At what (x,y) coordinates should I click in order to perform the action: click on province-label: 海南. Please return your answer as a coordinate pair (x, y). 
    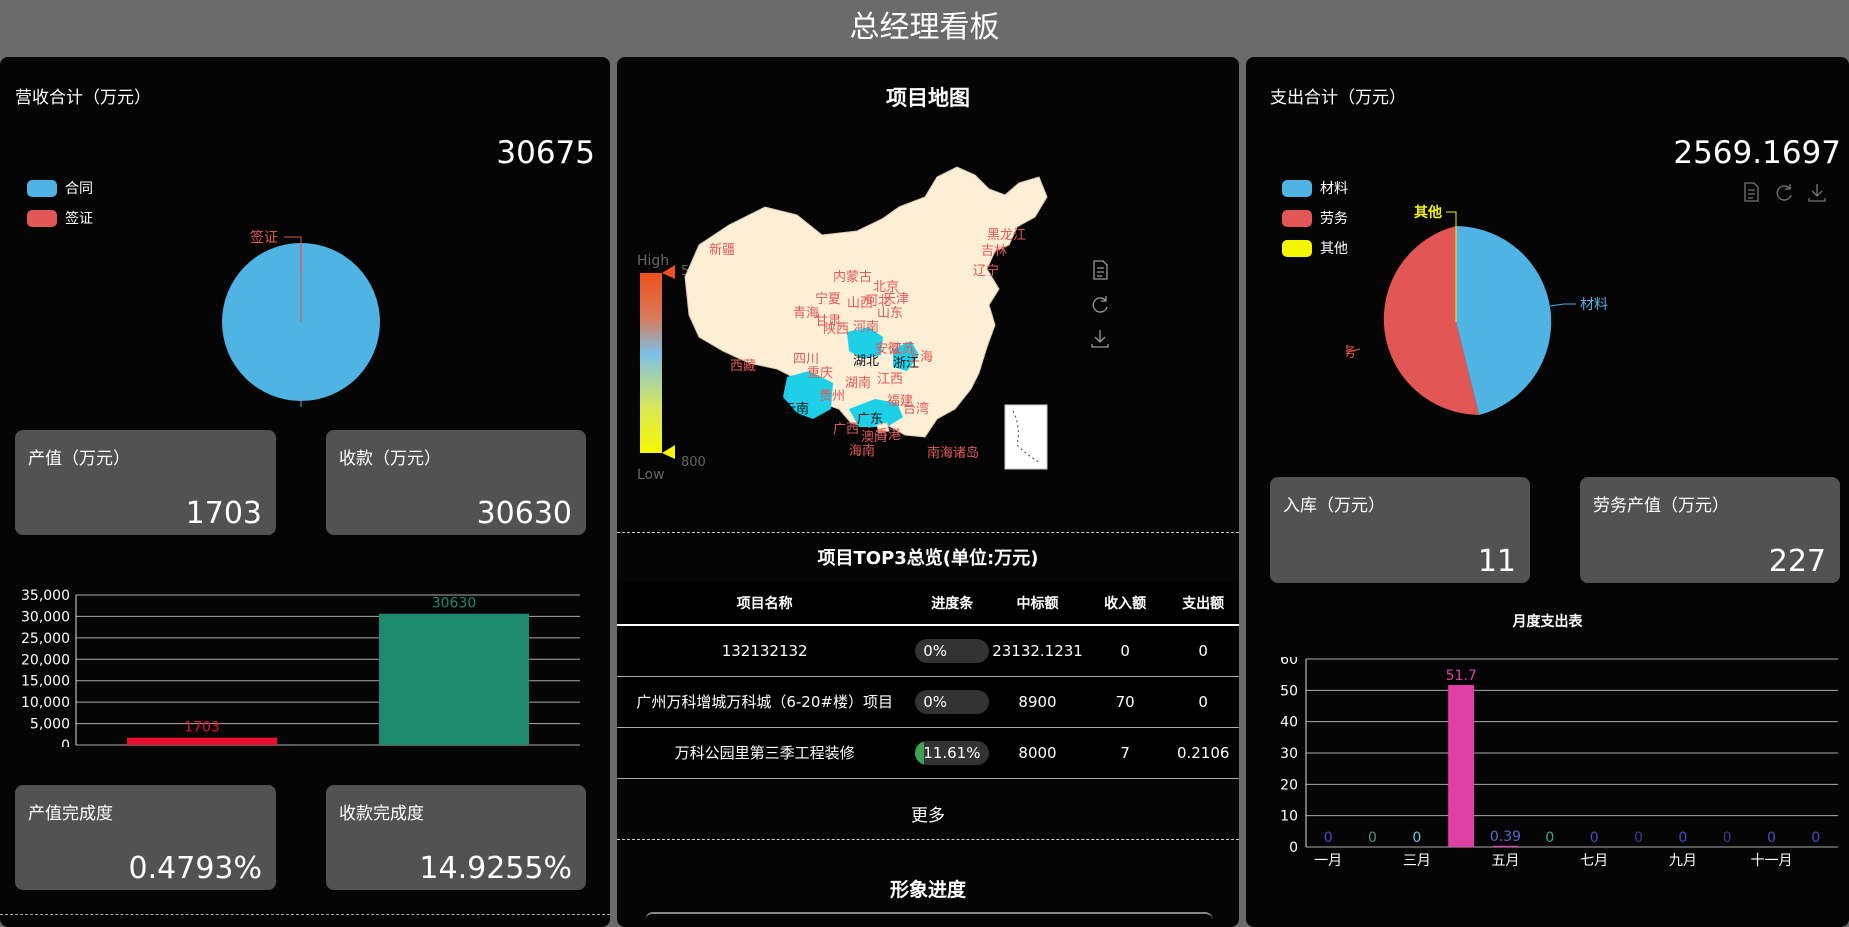
    Looking at the image, I should click on (862, 451).